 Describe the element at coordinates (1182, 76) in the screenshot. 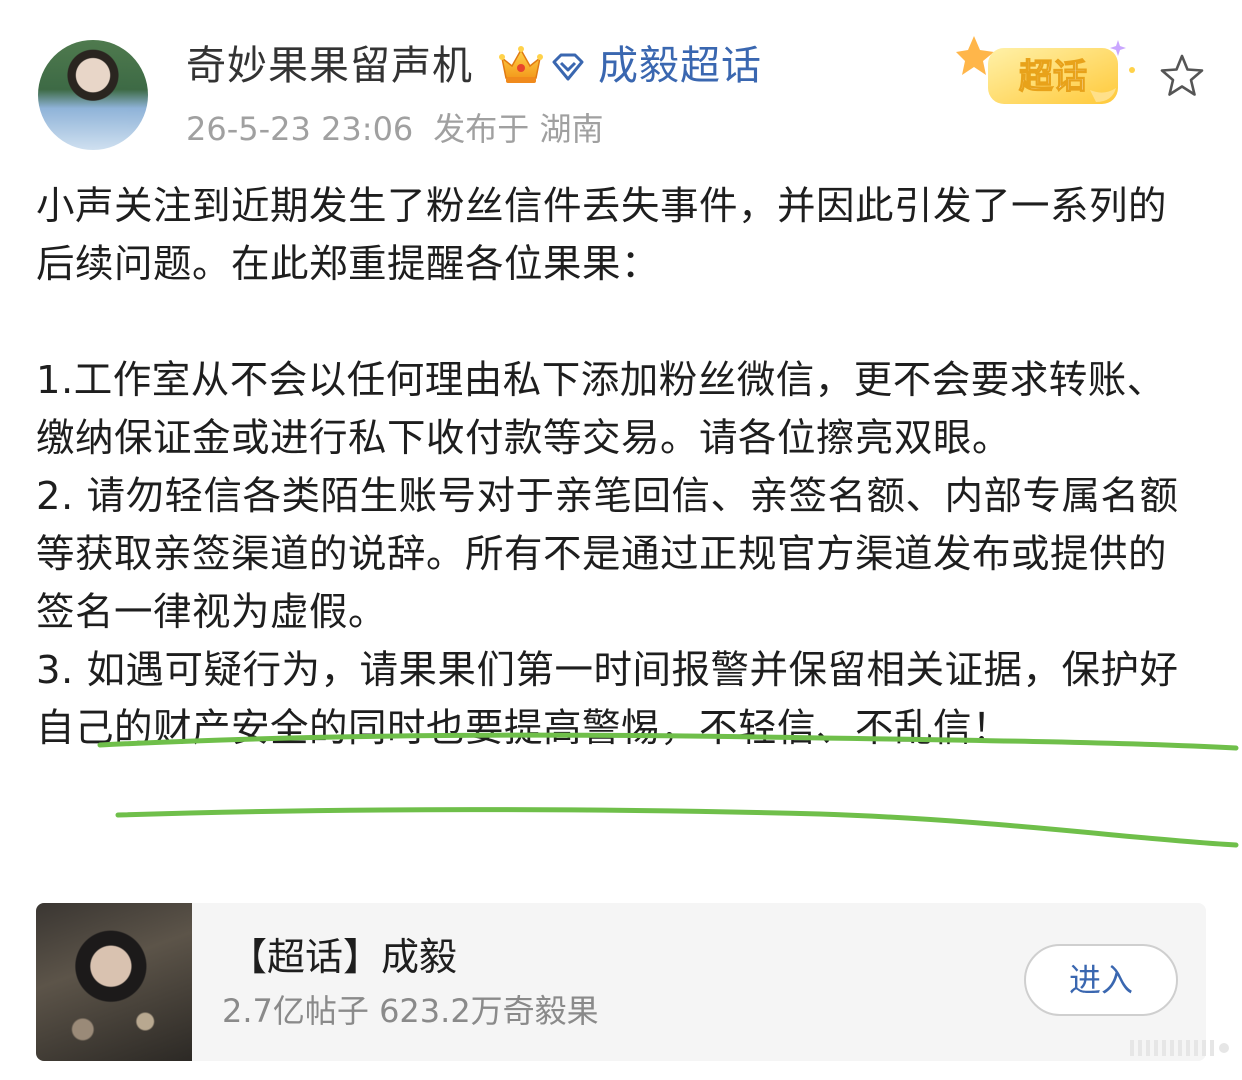

I see `star-icon` at that location.